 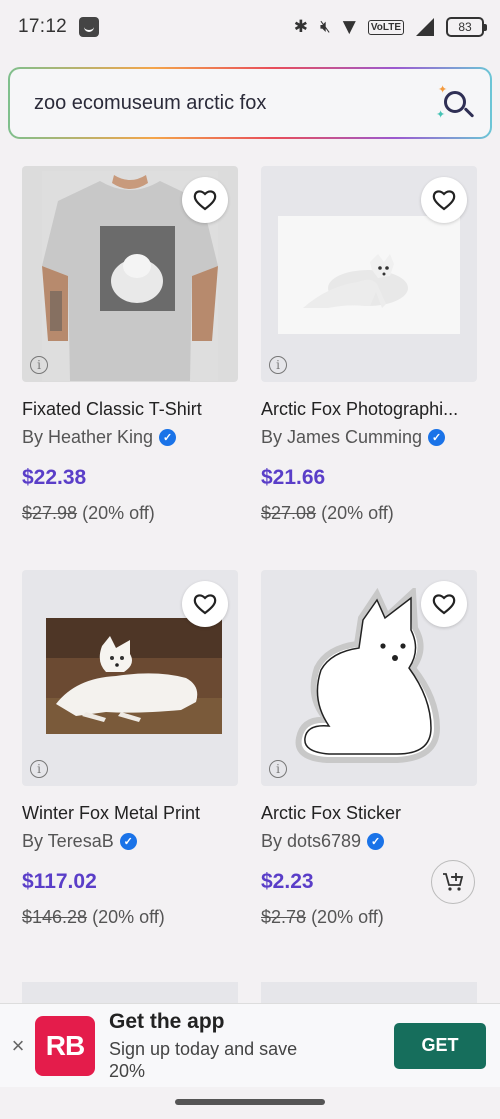 What do you see at coordinates (440, 1045) in the screenshot?
I see `get-app-button: GET` at bounding box center [440, 1045].